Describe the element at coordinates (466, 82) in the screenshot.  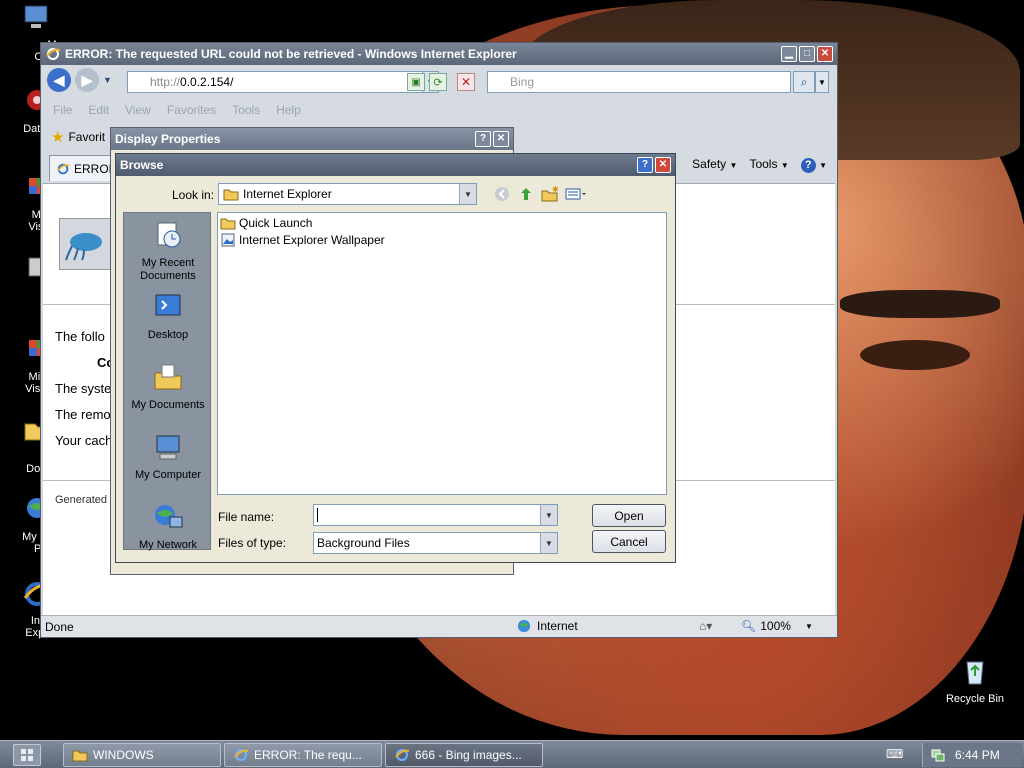
I see `stop-icon: ✕` at that location.